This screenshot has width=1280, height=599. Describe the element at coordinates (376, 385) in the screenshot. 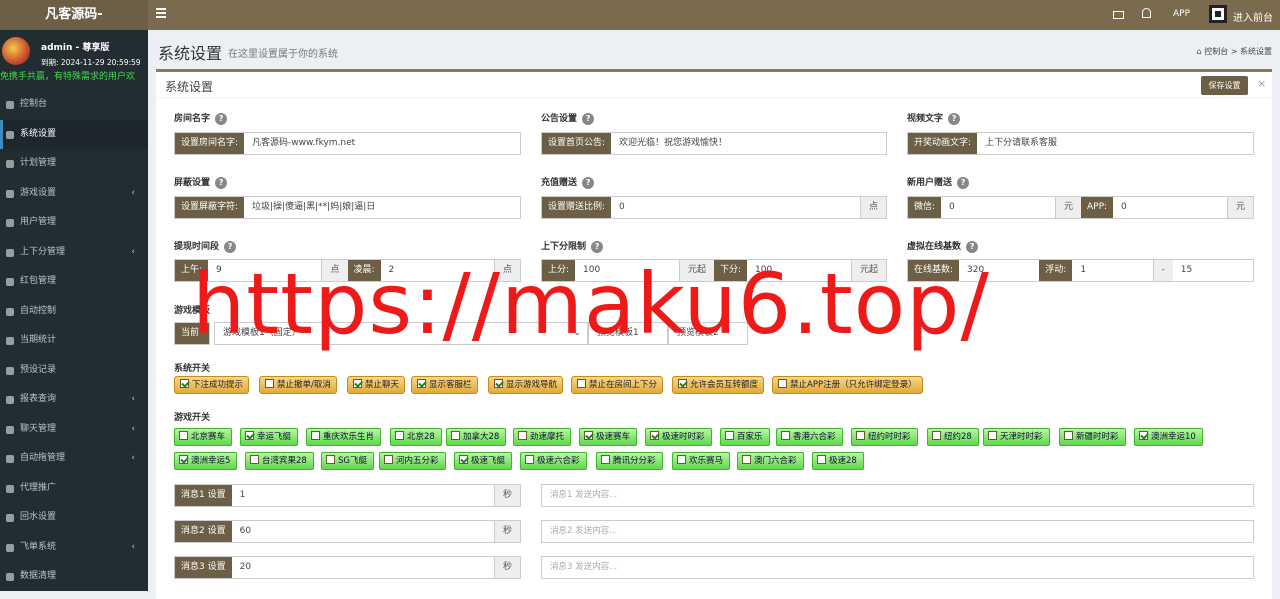

I see `switch-no-chat: 禁止聊天` at that location.